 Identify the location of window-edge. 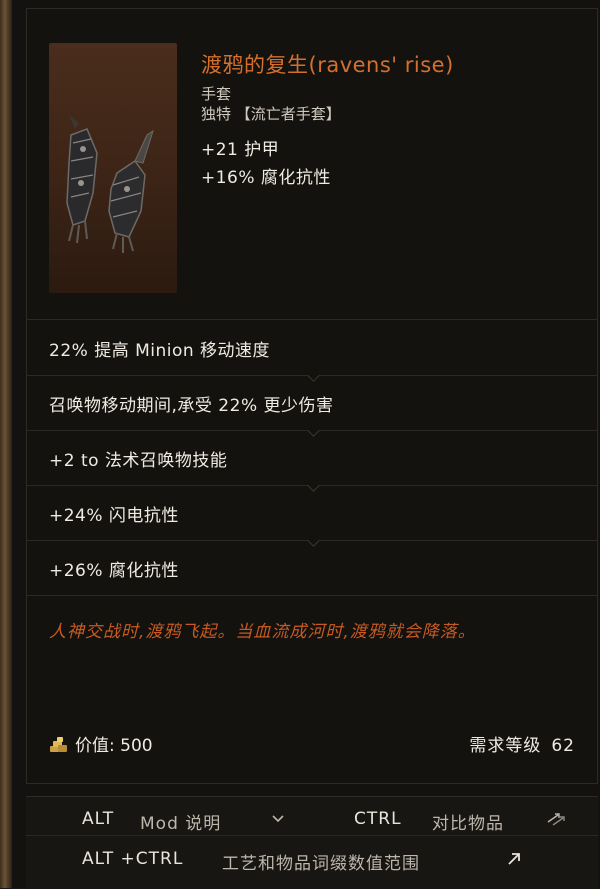
(6, 444).